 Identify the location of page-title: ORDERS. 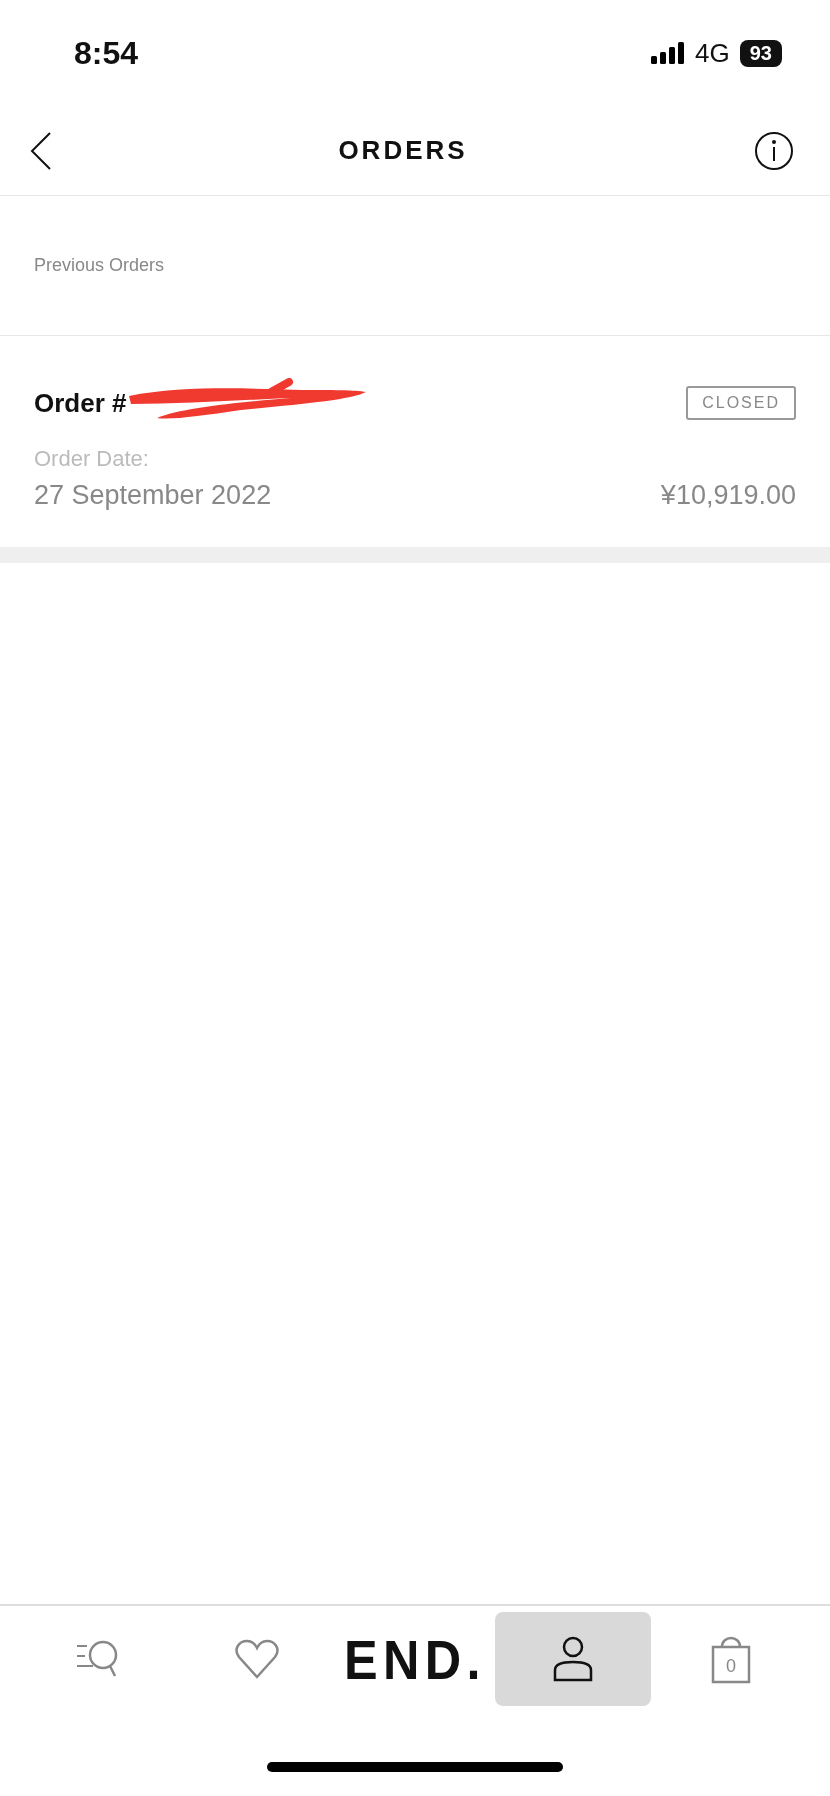
(403, 150).